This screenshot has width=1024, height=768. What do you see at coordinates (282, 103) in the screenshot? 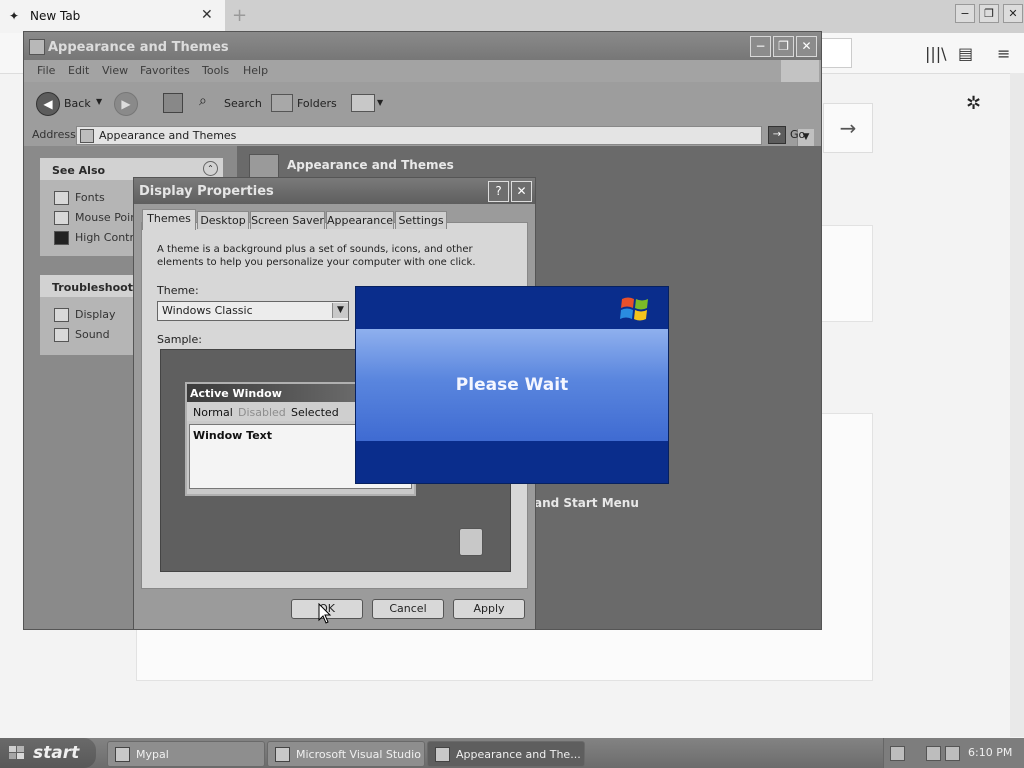
I see `folders-icon` at bounding box center [282, 103].